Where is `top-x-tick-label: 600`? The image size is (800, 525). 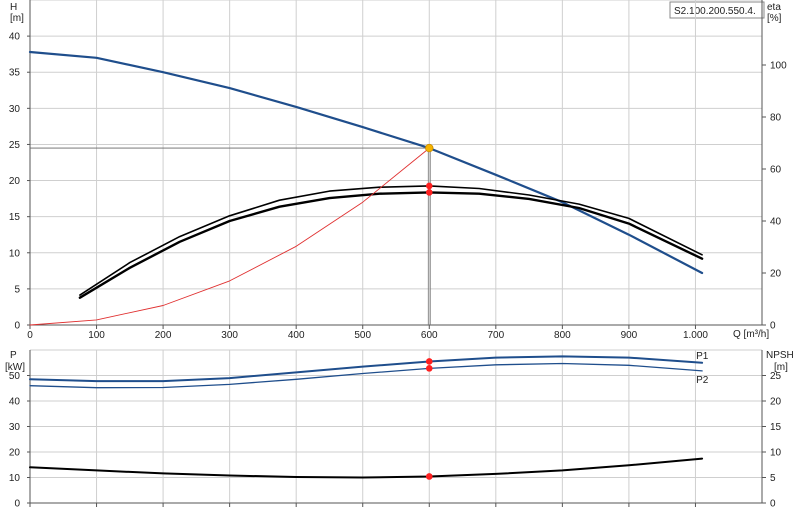 top-x-tick-label: 600 is located at coordinates (429, 335).